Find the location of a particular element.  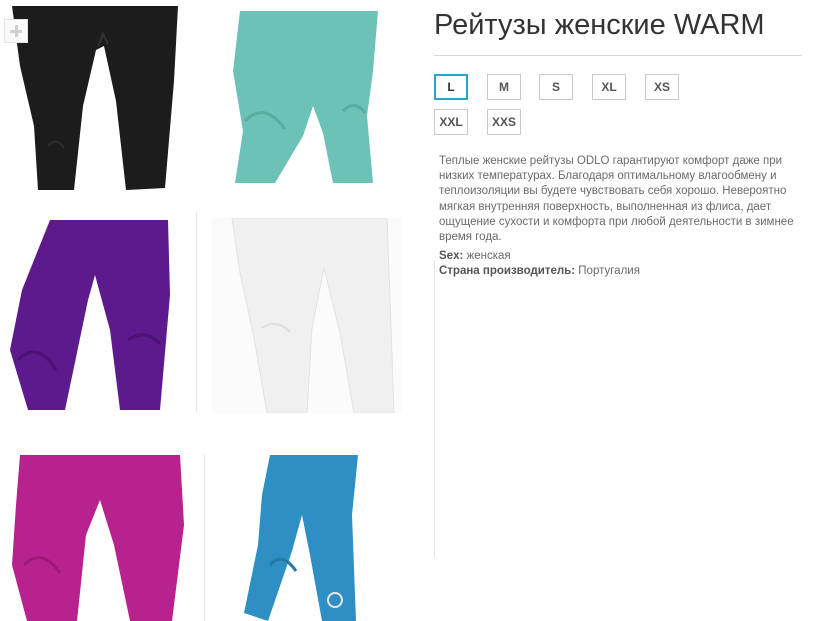

size-option-xl: XL is located at coordinates (609, 87).